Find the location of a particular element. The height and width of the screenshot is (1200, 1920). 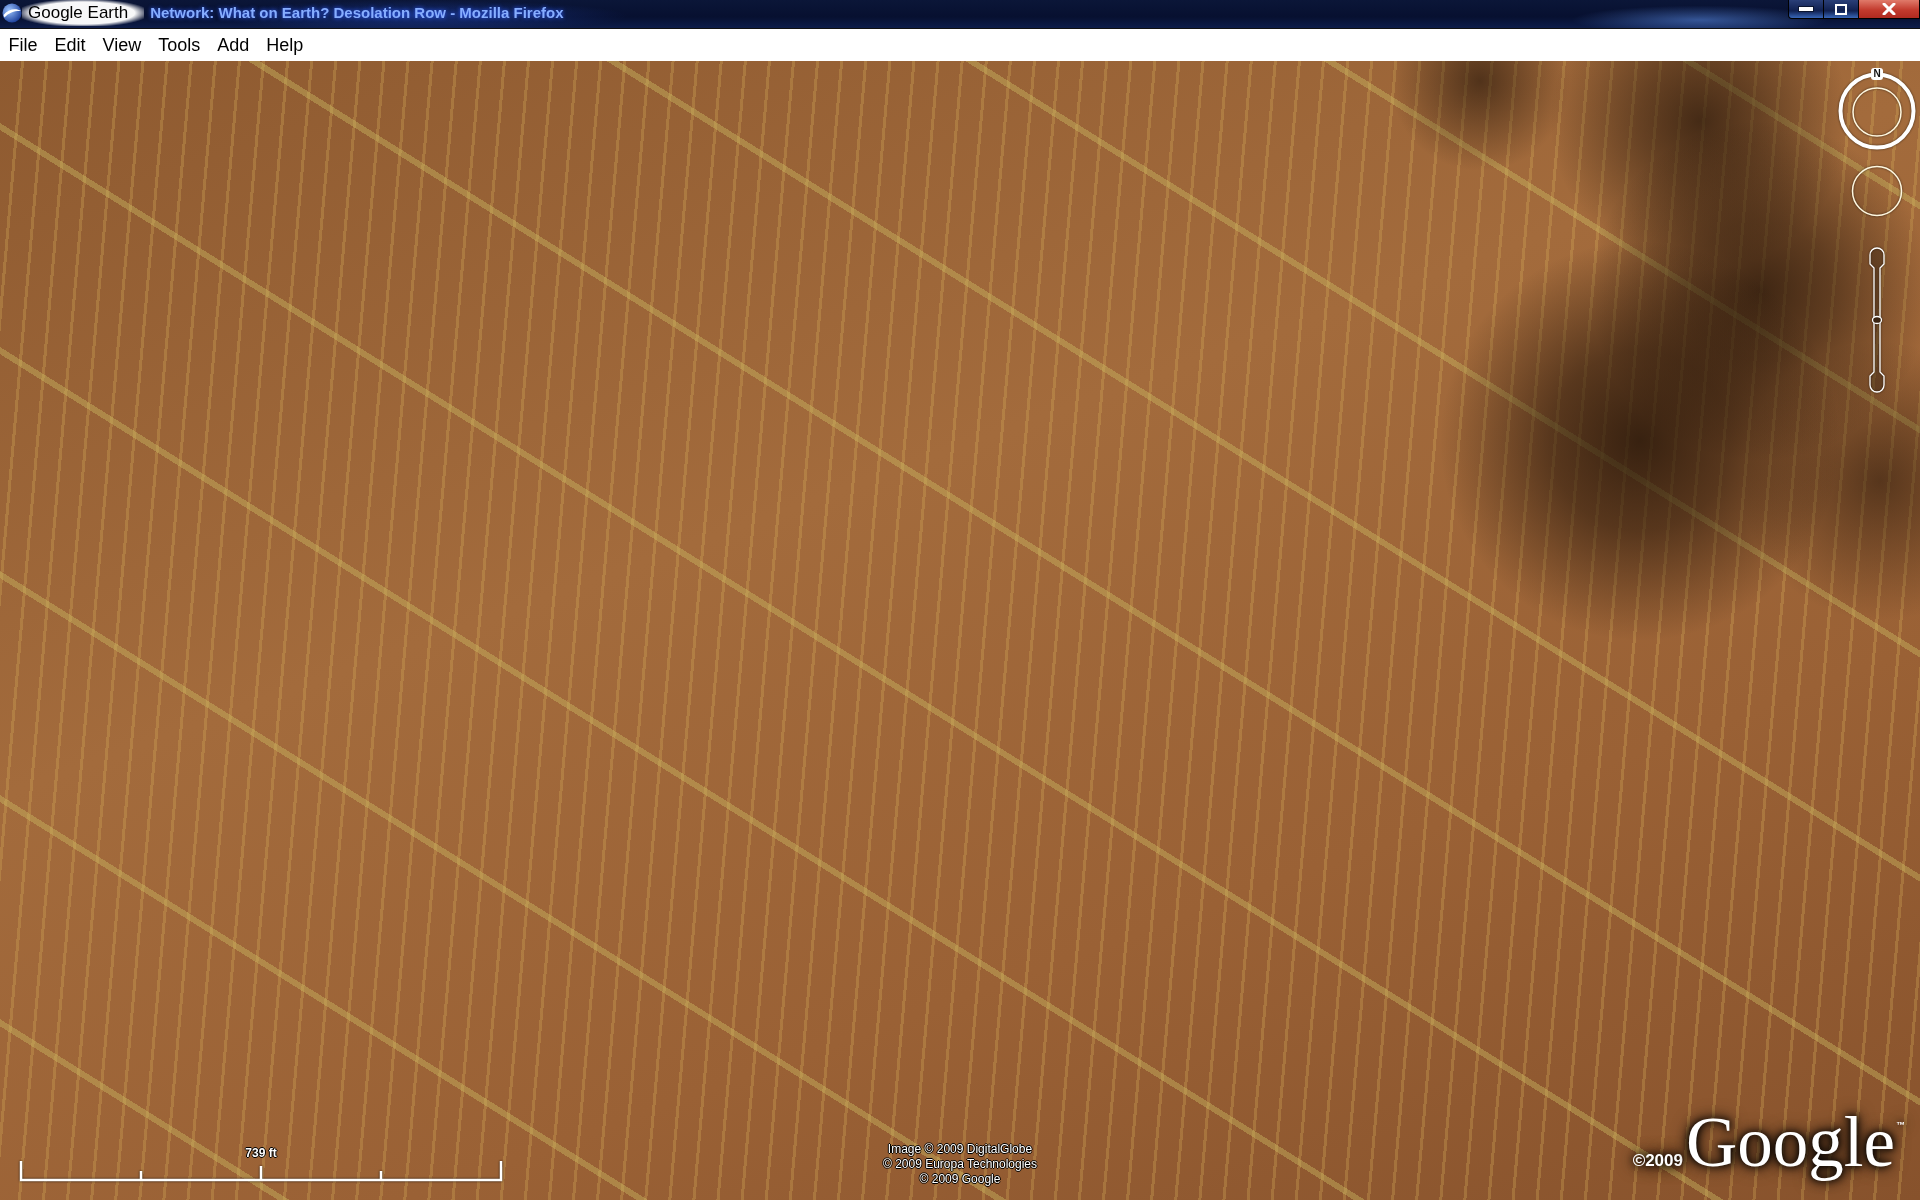

menu-item: Add is located at coordinates (233, 45).